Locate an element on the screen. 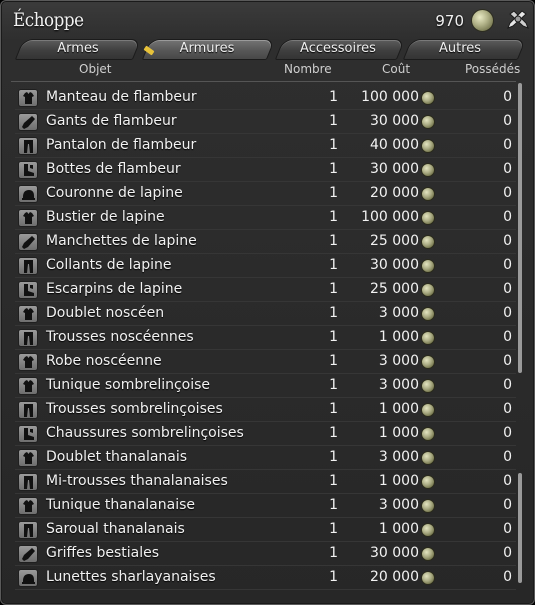  table-row: Manteau de flambeur 1 100 000 0 is located at coordinates (263, 98).